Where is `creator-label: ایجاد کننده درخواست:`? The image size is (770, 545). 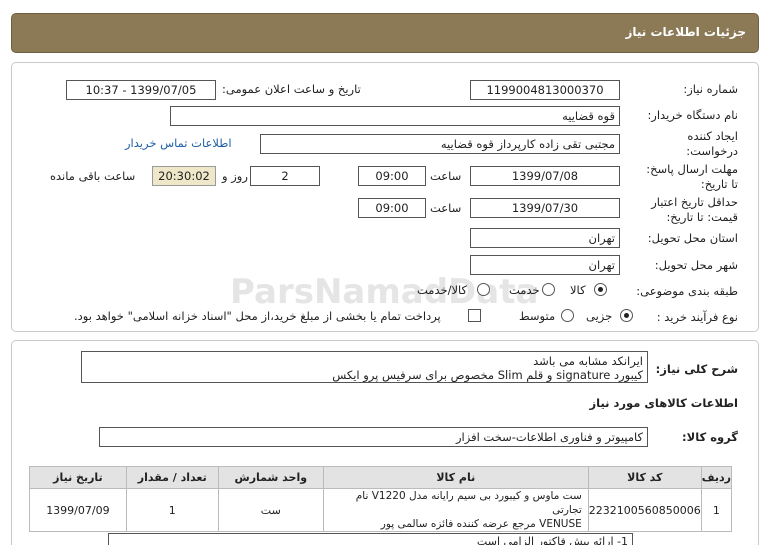
creator-label: ایجاد کننده درخواست: is located at coordinates (712, 143).